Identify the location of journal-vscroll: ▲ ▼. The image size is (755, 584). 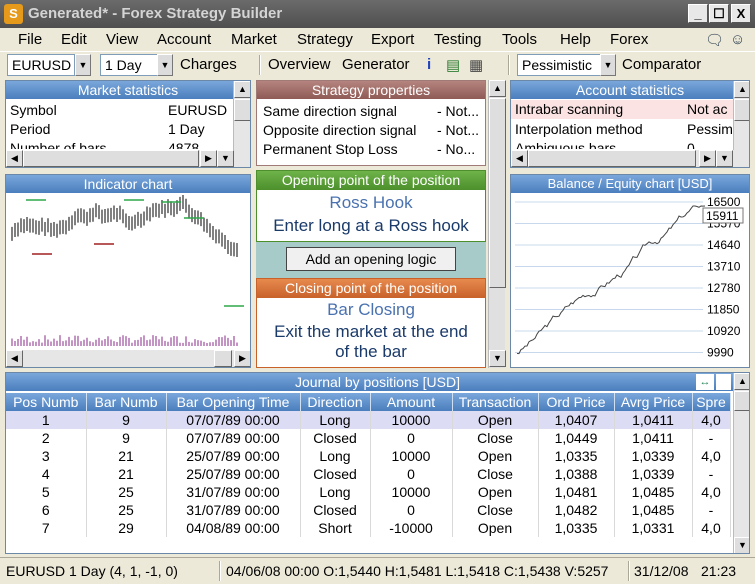
(741, 463).